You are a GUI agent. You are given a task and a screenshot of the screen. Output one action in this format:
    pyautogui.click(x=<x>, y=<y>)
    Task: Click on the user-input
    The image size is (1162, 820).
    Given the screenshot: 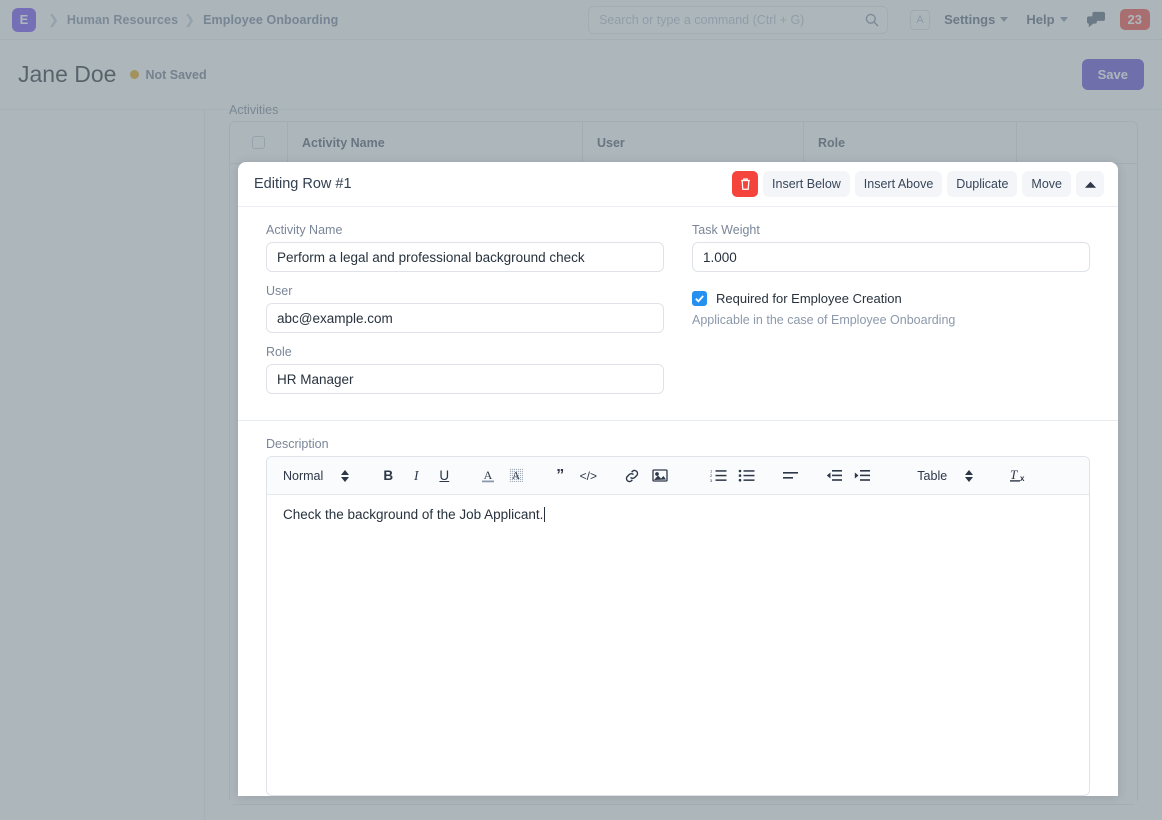 What is the action you would take?
    pyautogui.click(x=465, y=318)
    